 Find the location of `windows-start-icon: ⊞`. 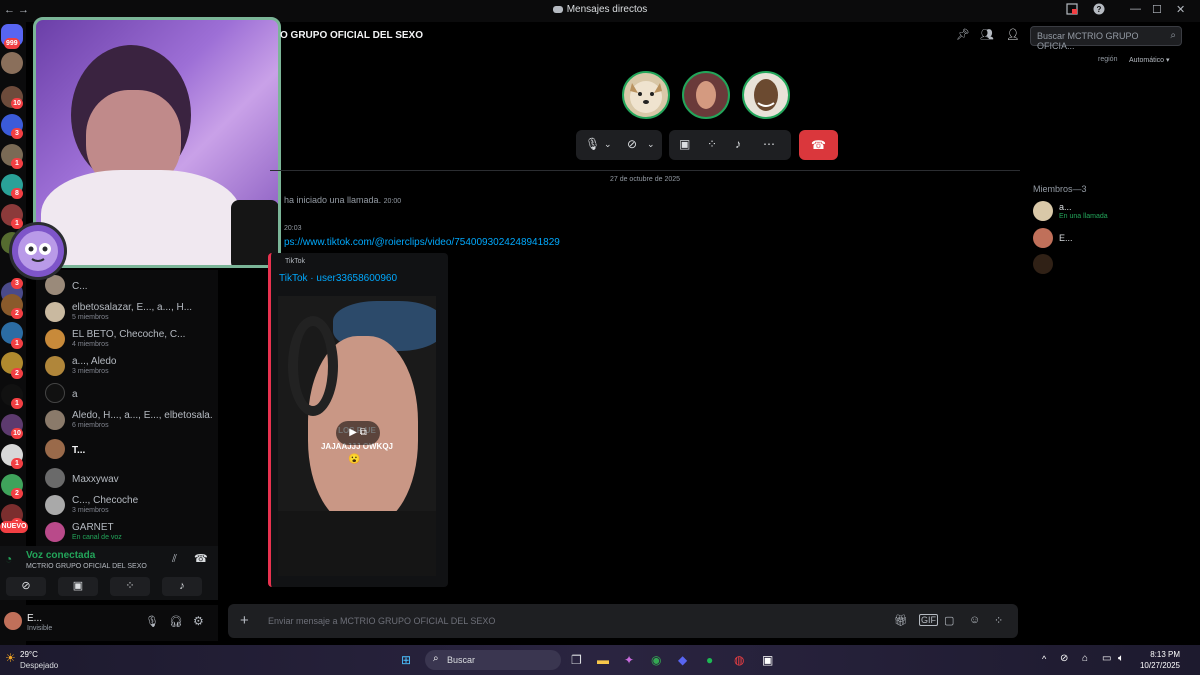

windows-start-icon: ⊞ is located at coordinates (406, 660).